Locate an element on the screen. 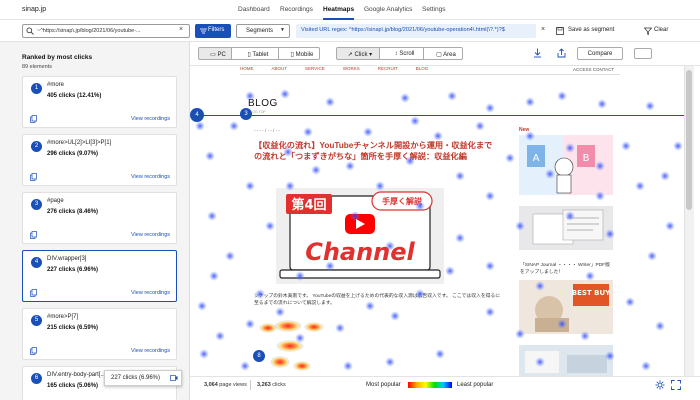 Image resolution: width=700 pixels, height=400 pixels. fullscreen-icon is located at coordinates (676, 385).